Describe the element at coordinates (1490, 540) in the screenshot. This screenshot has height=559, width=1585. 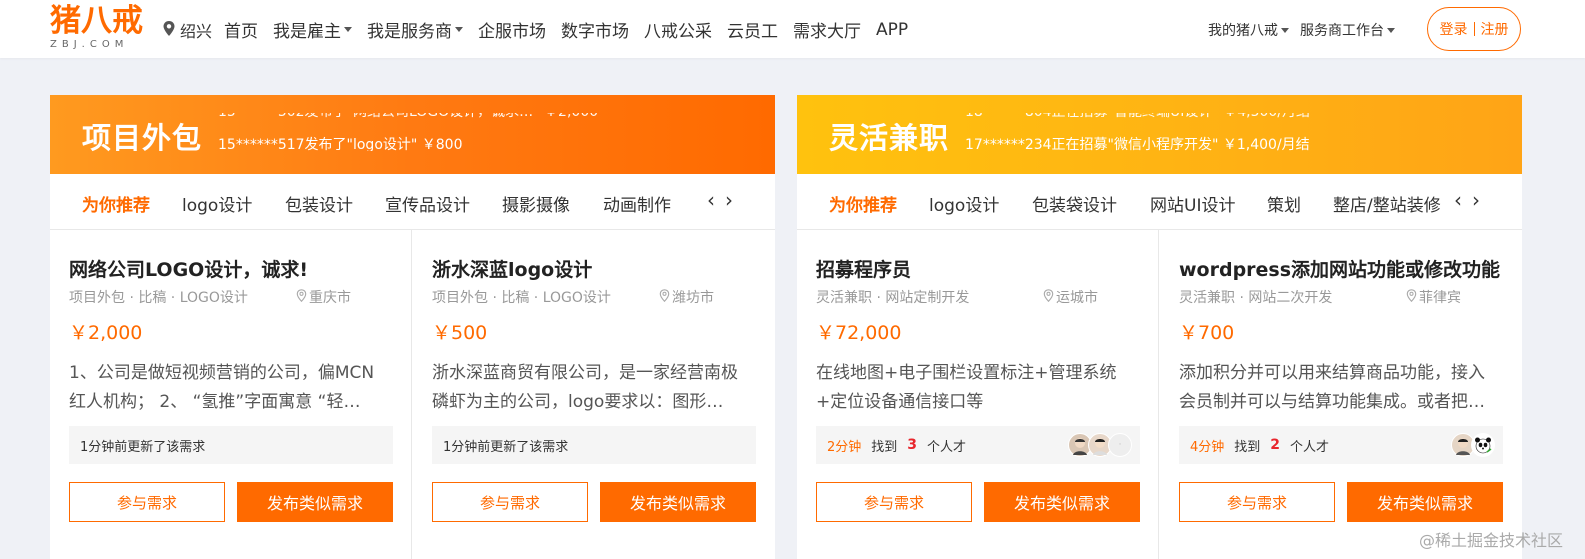
I see `watermark: @稀土掘金技术社区` at that location.